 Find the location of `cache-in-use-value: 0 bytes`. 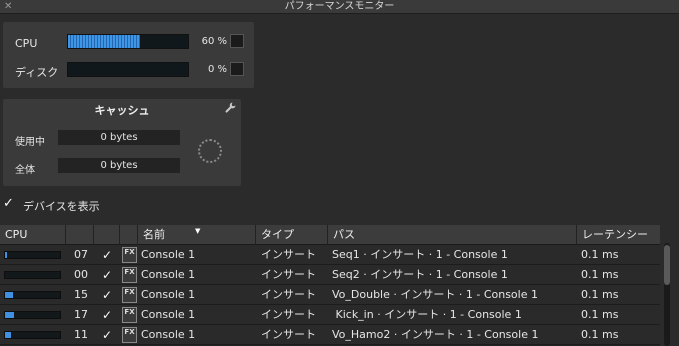

cache-in-use-value: 0 bytes is located at coordinates (119, 137).